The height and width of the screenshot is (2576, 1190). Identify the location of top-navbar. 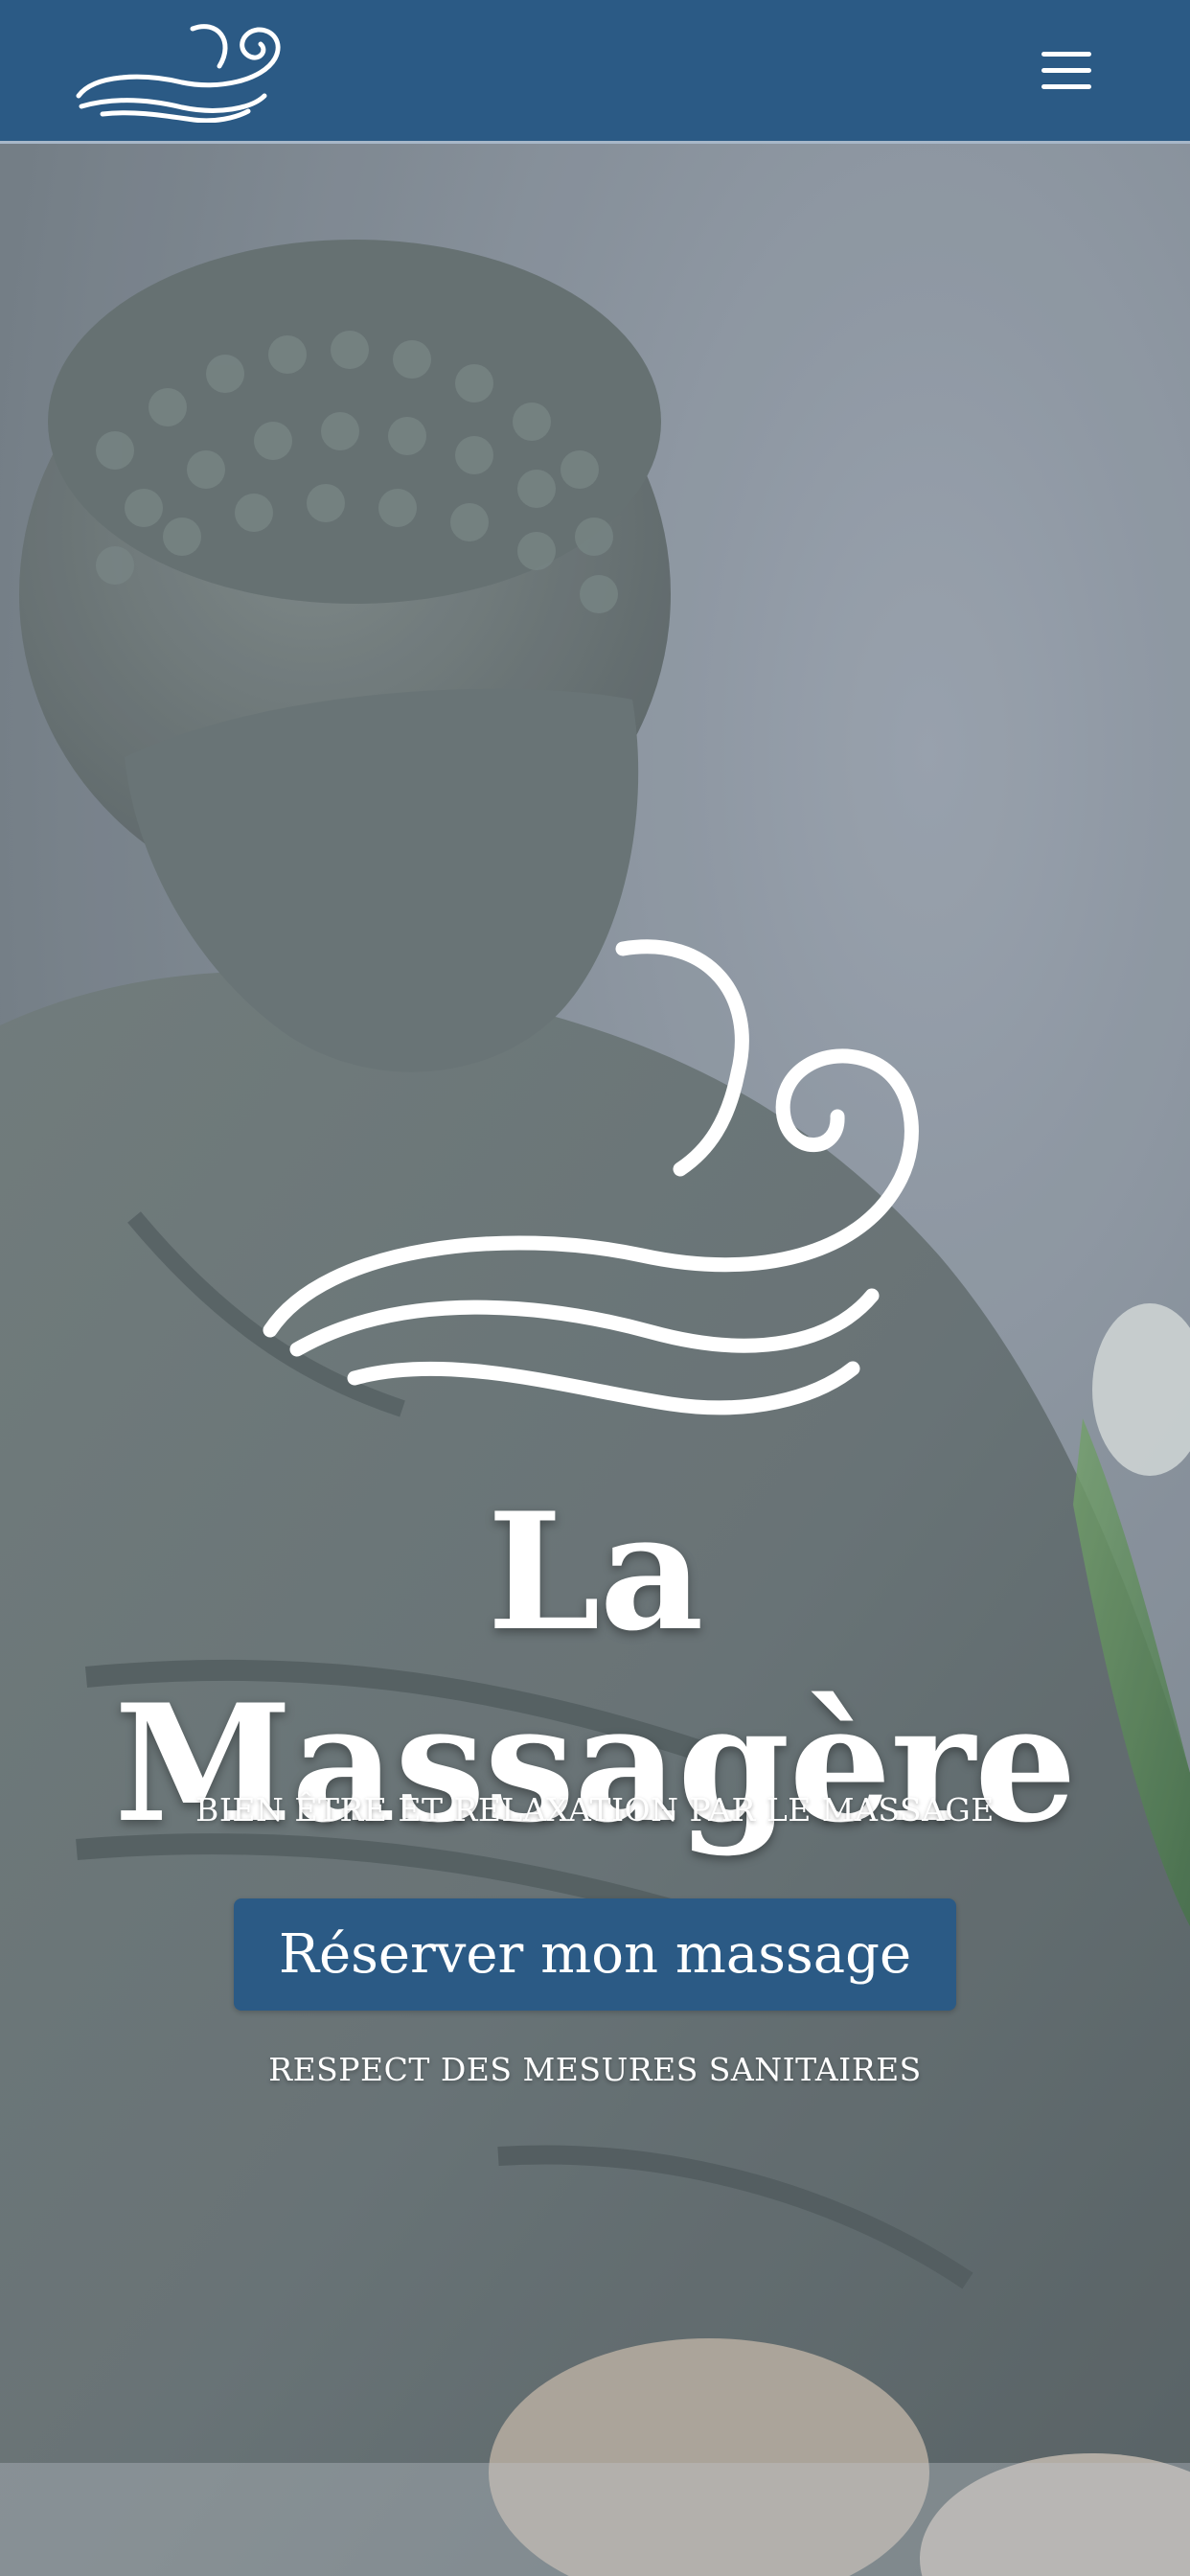
(595, 72).